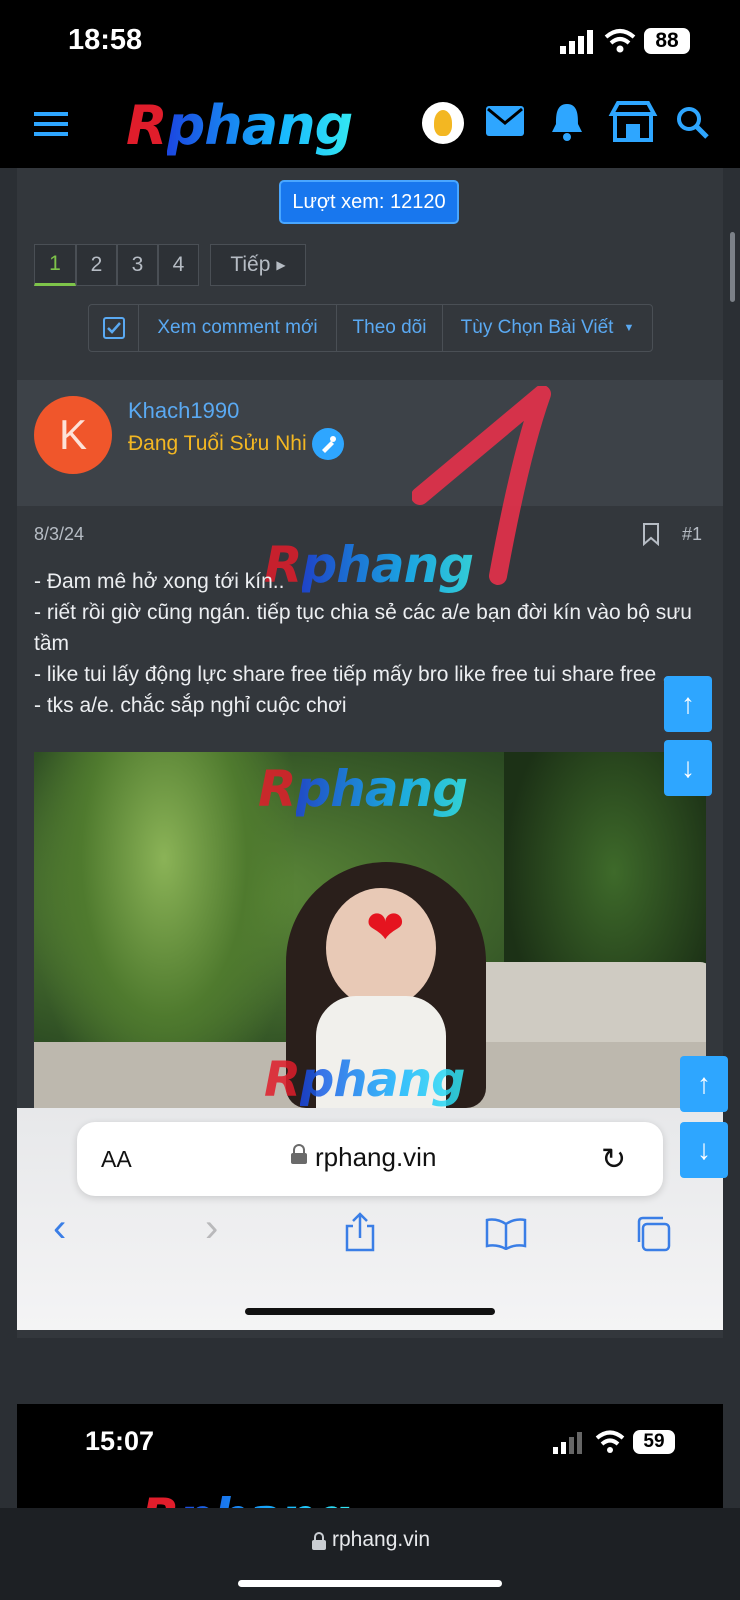 Image resolution: width=740 pixels, height=1600 pixels. I want to click on battery-icon: 88, so click(667, 41).